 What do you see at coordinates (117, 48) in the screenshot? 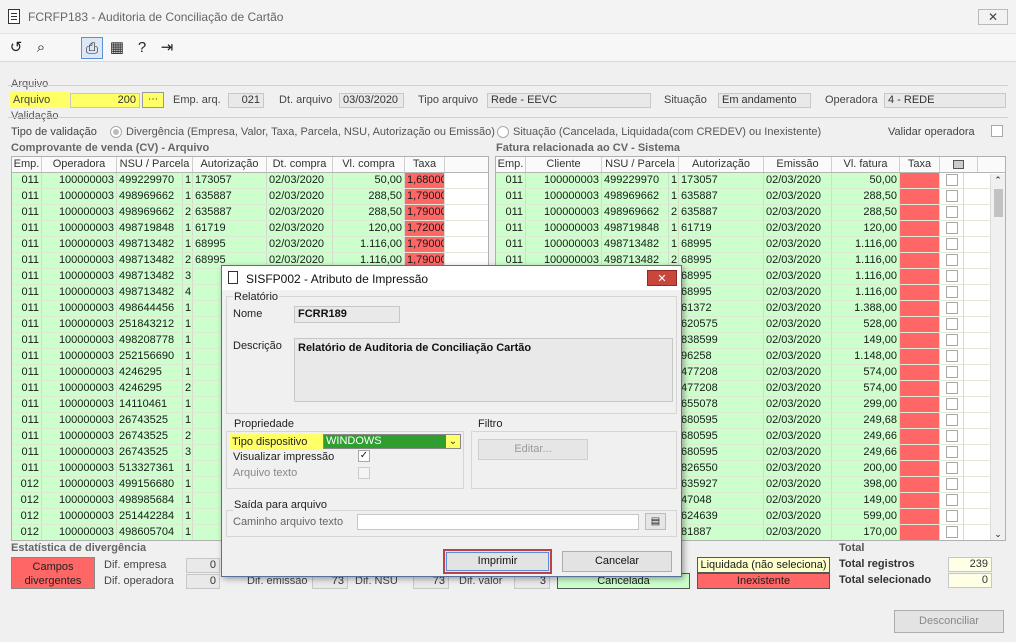
I see `calendar-icon: ▦` at bounding box center [117, 48].